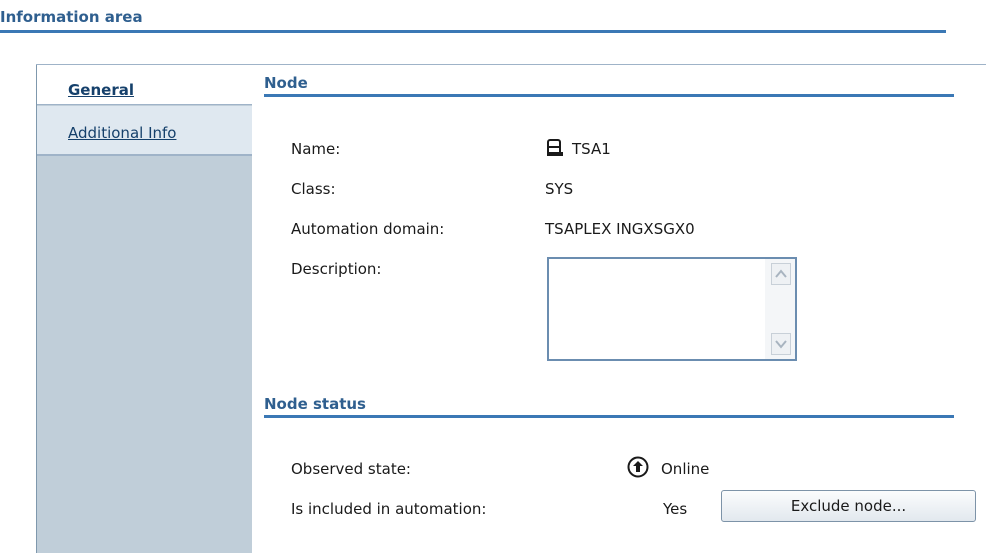  I want to click on node-section-rule, so click(609, 95).